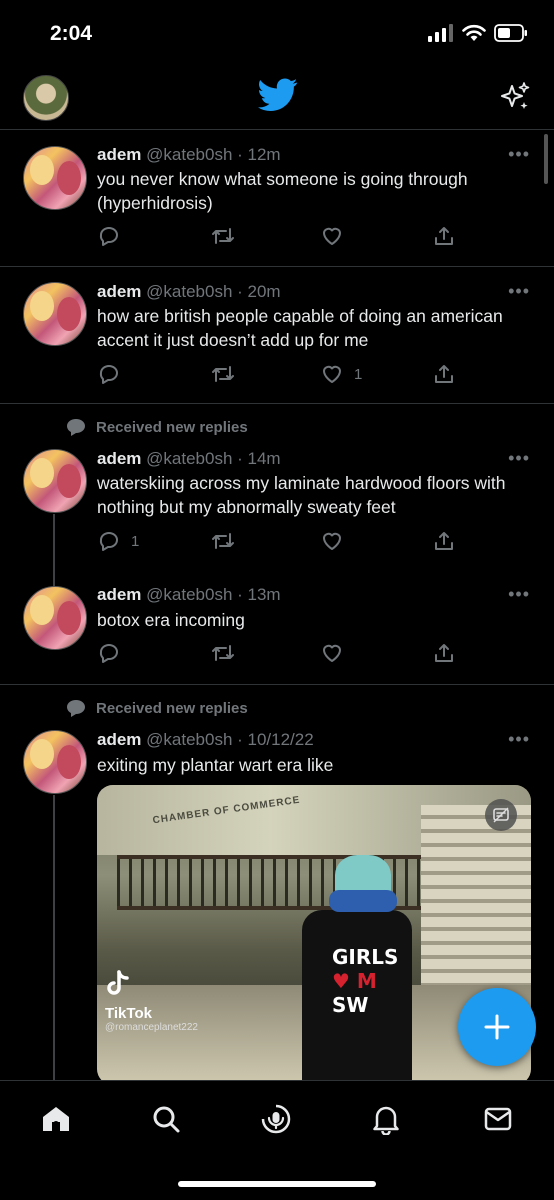 The width and height of the screenshot is (554, 1200). Describe the element at coordinates (213, 291) in the screenshot. I see `author-handle-time: @kateb0sh · 20m` at that location.